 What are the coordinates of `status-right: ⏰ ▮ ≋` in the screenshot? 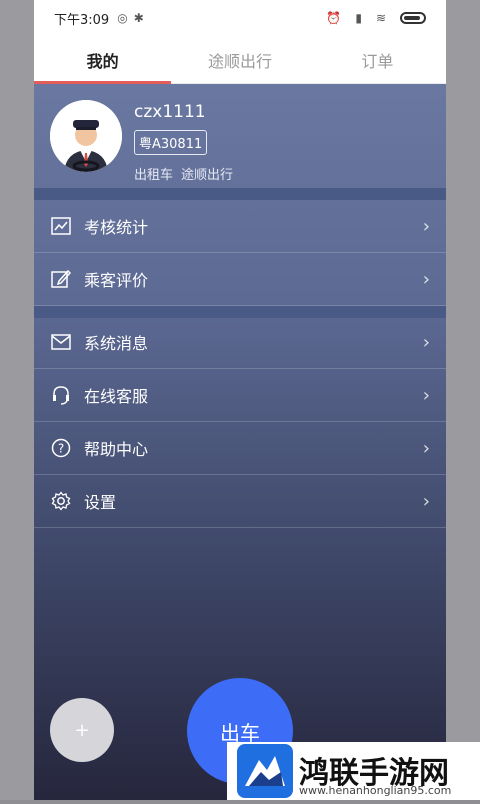 It's located at (376, 18).